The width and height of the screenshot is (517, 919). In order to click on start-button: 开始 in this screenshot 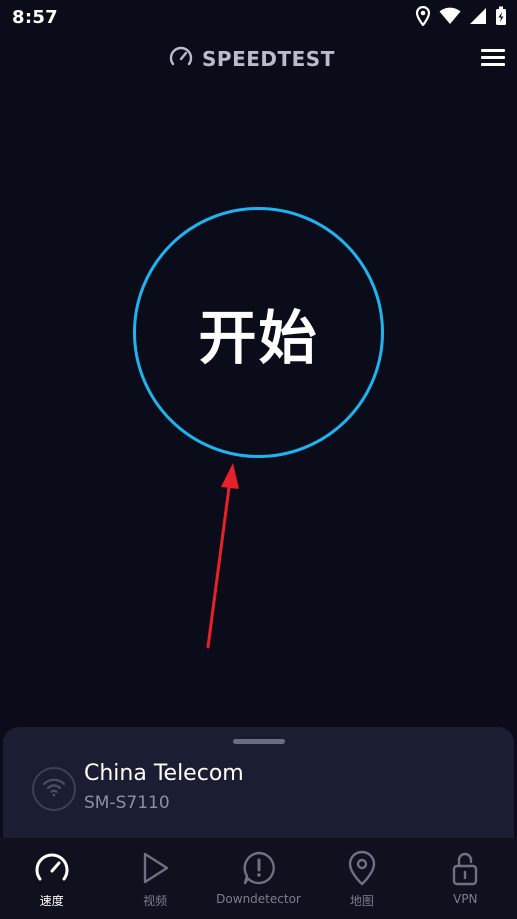, I will do `click(258, 332)`.